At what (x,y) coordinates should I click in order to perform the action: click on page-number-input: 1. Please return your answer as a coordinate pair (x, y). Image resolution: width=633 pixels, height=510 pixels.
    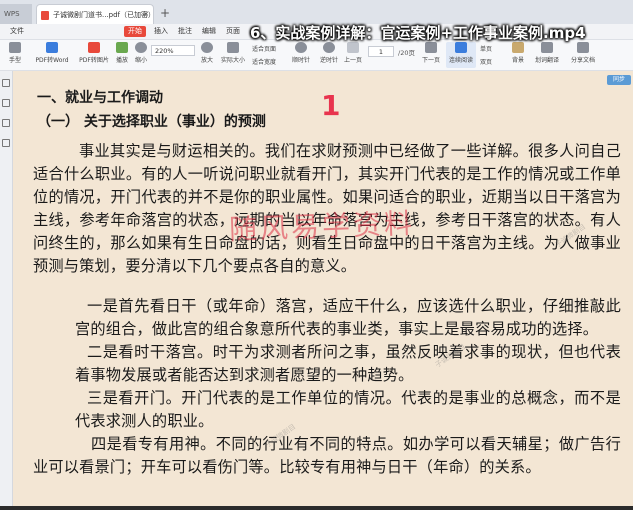
    Looking at the image, I should click on (381, 51).